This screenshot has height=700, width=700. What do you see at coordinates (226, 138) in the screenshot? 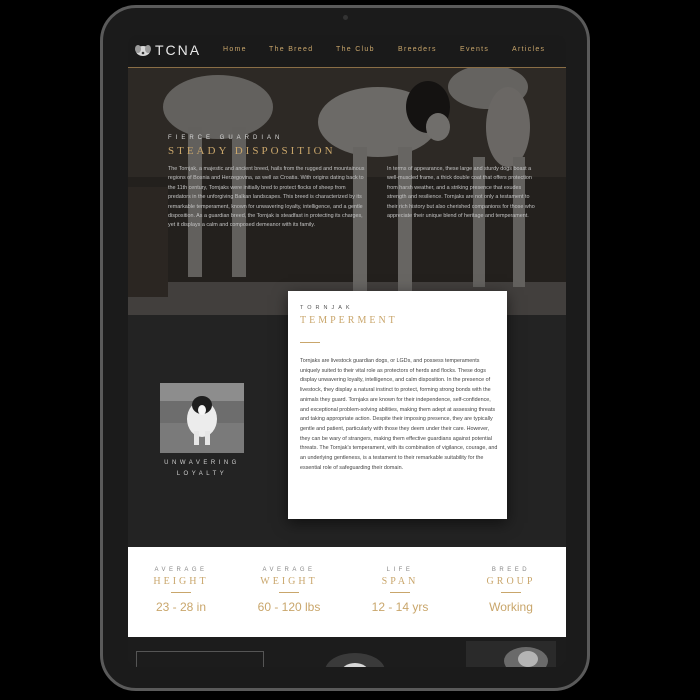
I see `hero-eyebrow: FIERCE GUARDIAN` at bounding box center [226, 138].